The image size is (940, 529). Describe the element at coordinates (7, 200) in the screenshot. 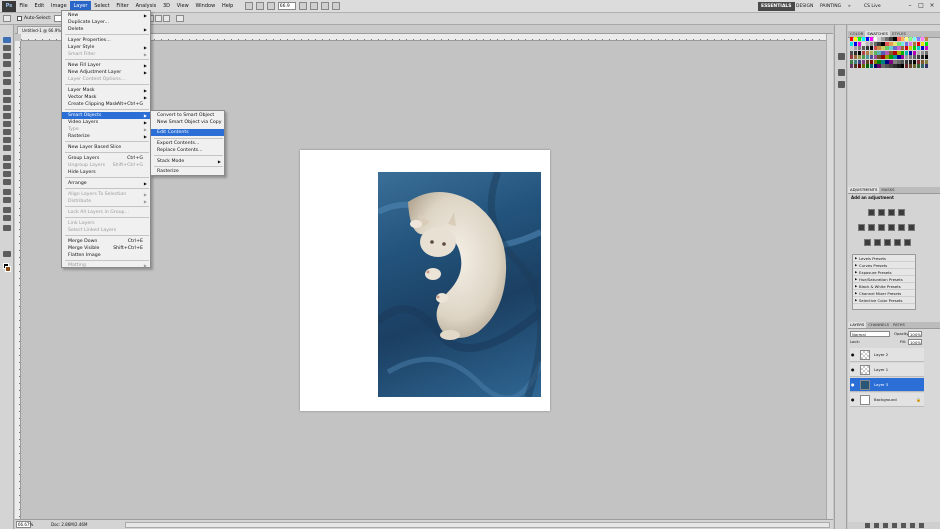

I see `3d-orbit-tool-icon` at that location.